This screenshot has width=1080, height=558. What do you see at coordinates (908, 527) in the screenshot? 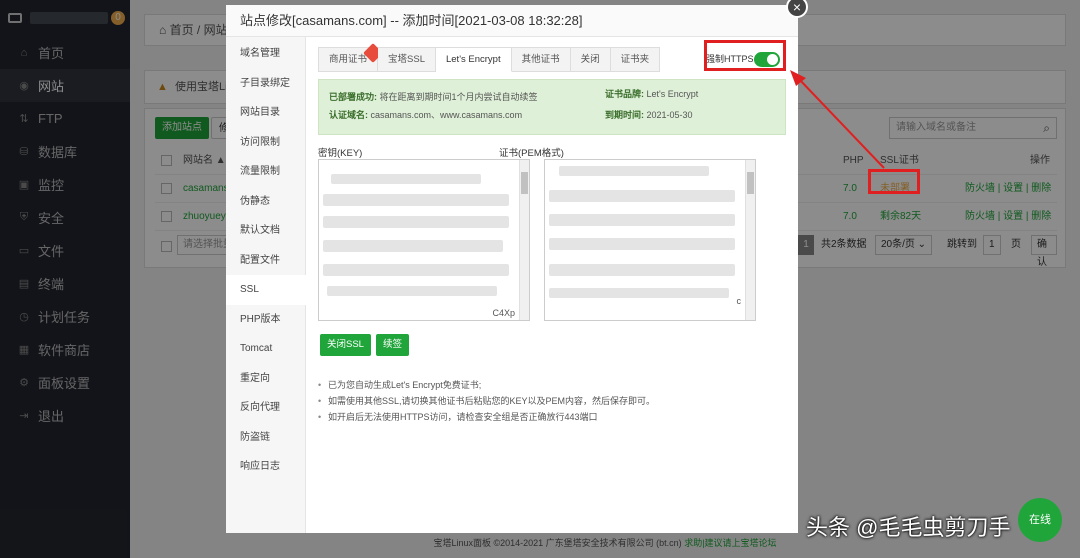
I see `watermark-text: 头条 @毛毛虫剪刀手` at bounding box center [908, 527].